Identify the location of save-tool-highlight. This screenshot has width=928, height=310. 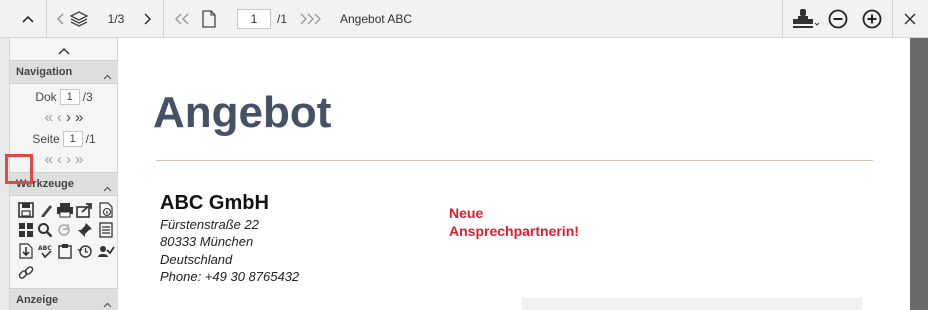
(19, 169).